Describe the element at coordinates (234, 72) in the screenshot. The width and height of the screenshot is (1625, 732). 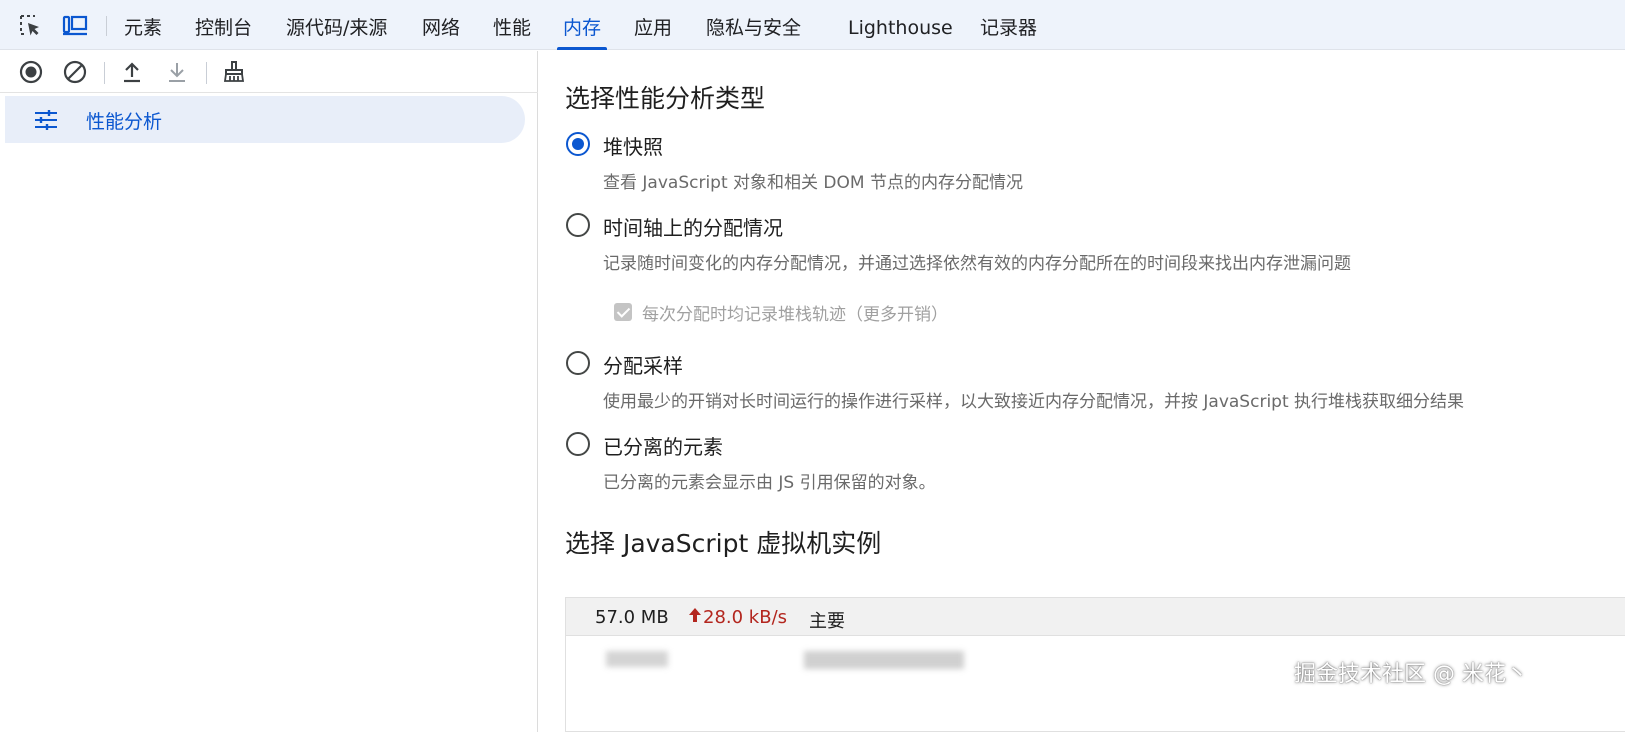
I see `garbage-collect-icon` at that location.